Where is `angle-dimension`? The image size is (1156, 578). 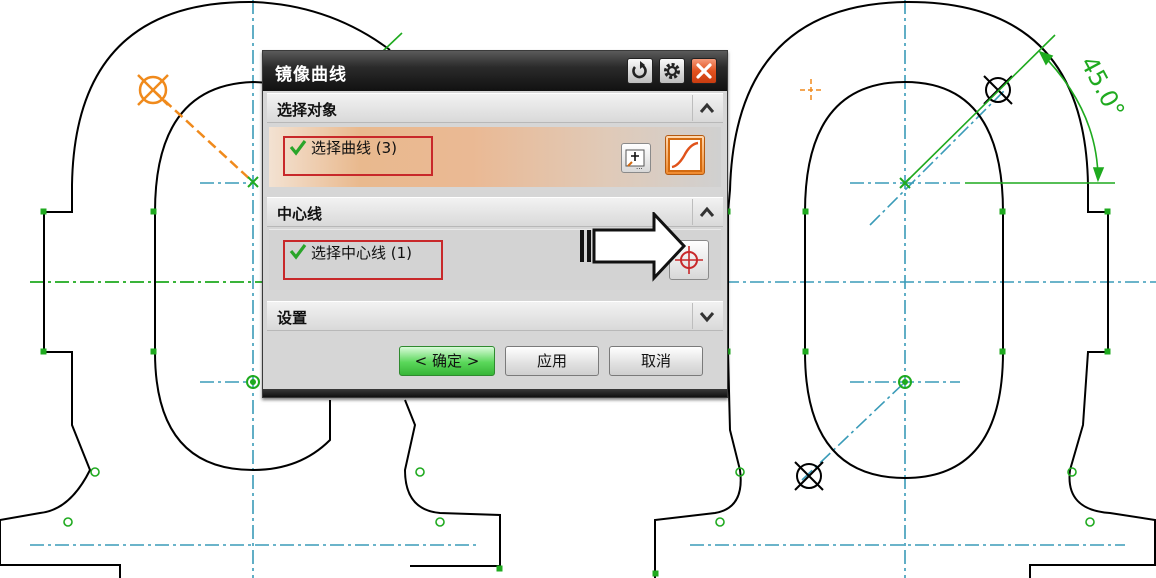 angle-dimension is located at coordinates (1009, 109).